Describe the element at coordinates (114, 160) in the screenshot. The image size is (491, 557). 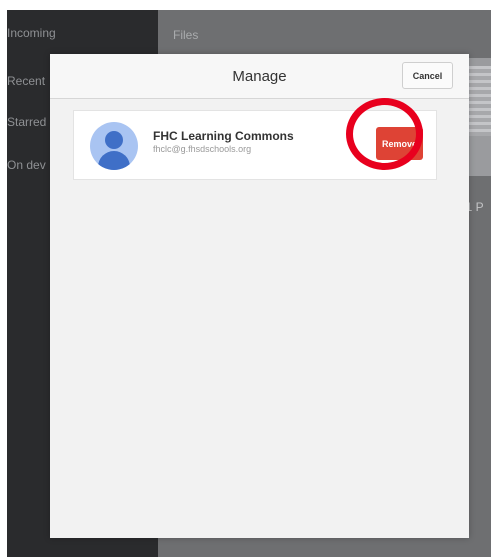
I see `person-icon-body` at that location.